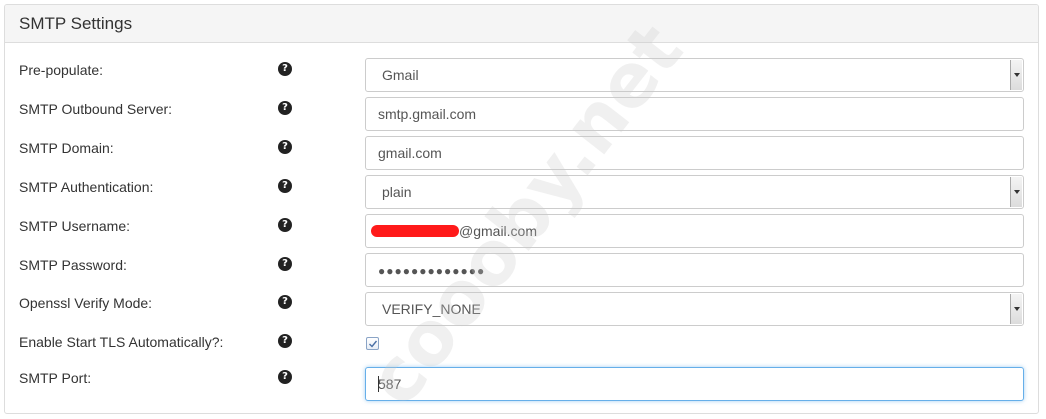 The height and width of the screenshot is (419, 1046). I want to click on prepopulate-help-icon: ?, so click(285, 69).